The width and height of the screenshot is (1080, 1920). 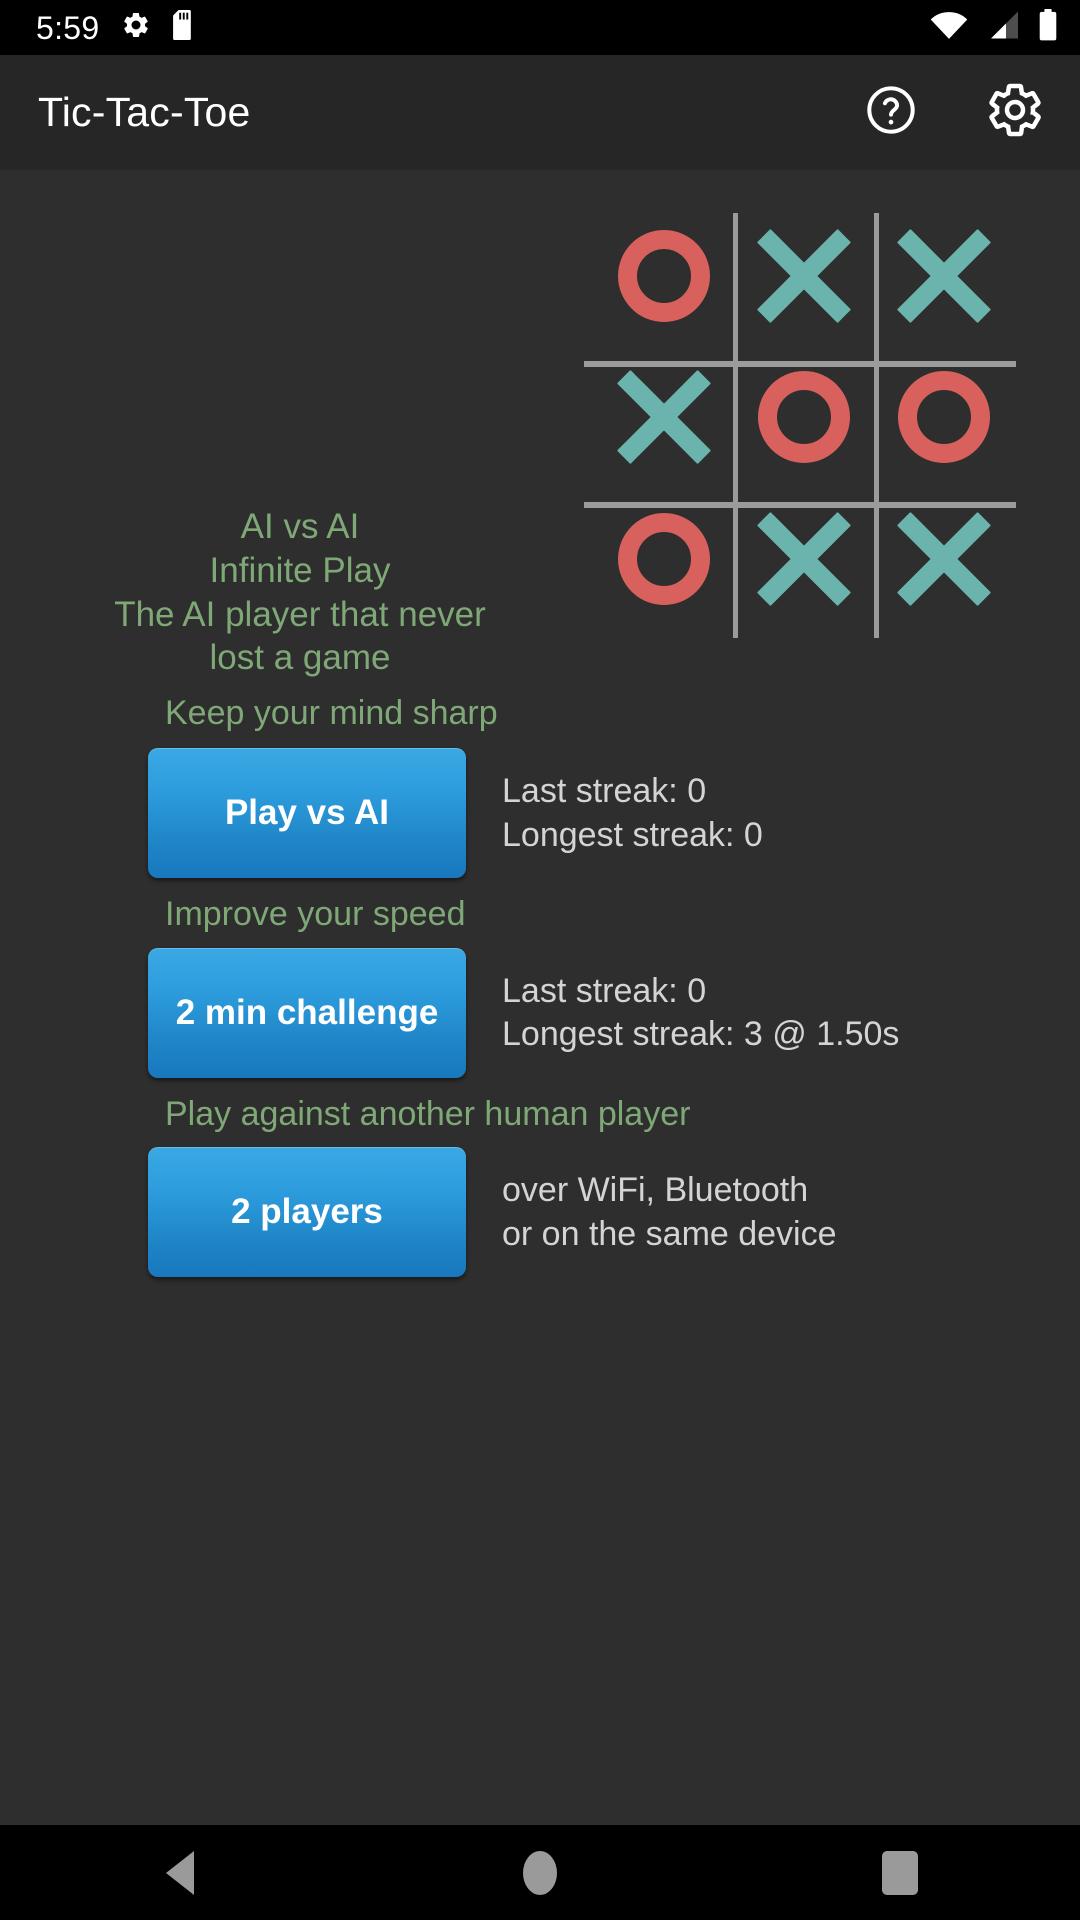 I want to click on status-bar-right, so click(x=994, y=27).